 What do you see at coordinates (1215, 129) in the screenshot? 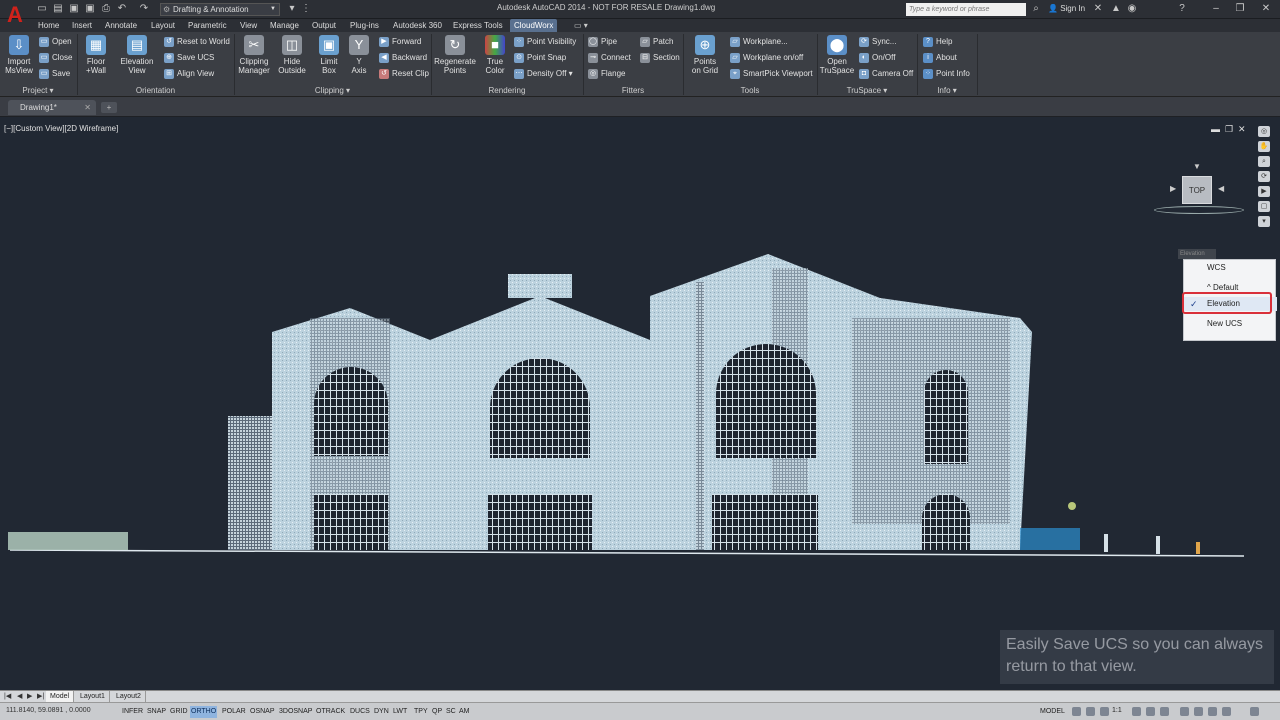
I see `viewport-minimize-icon: ▬` at bounding box center [1215, 129].